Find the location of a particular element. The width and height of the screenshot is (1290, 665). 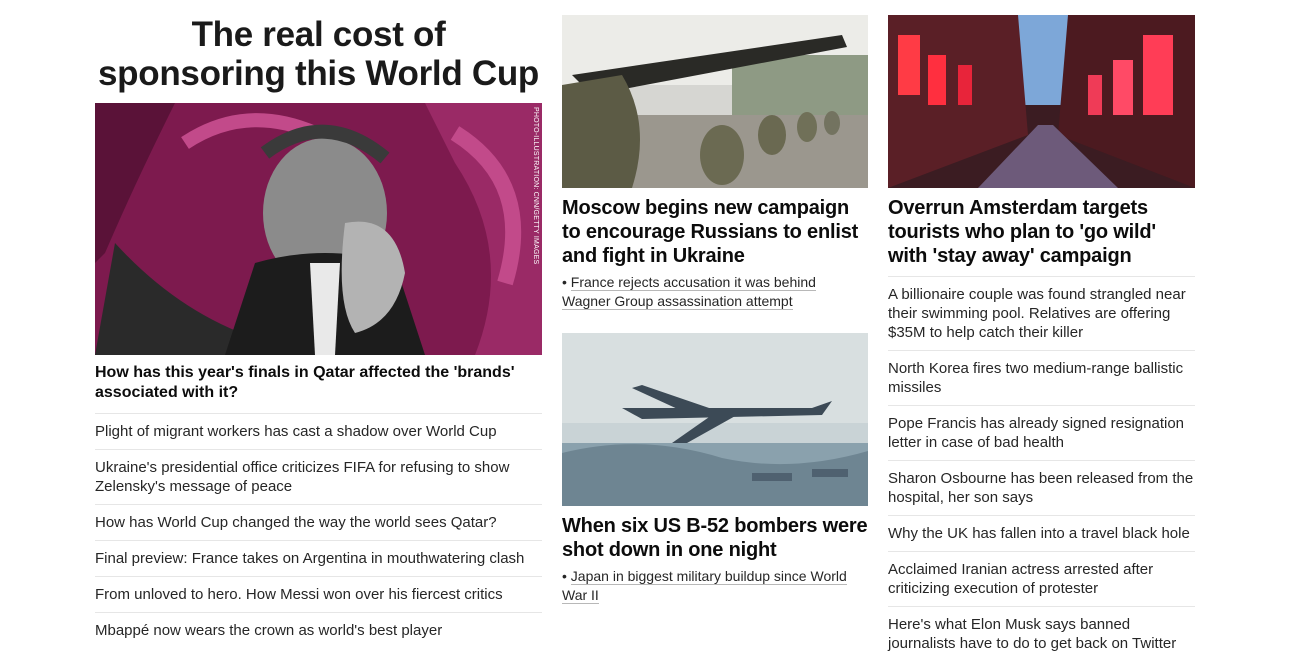

beckham-illustration is located at coordinates (318, 229).